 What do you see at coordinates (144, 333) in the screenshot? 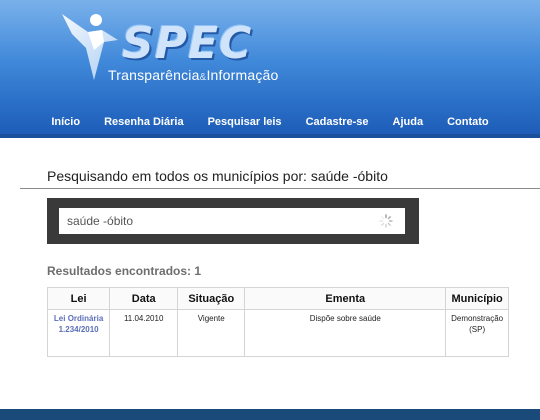
I see `cell-data: 11.04.2010` at bounding box center [144, 333].